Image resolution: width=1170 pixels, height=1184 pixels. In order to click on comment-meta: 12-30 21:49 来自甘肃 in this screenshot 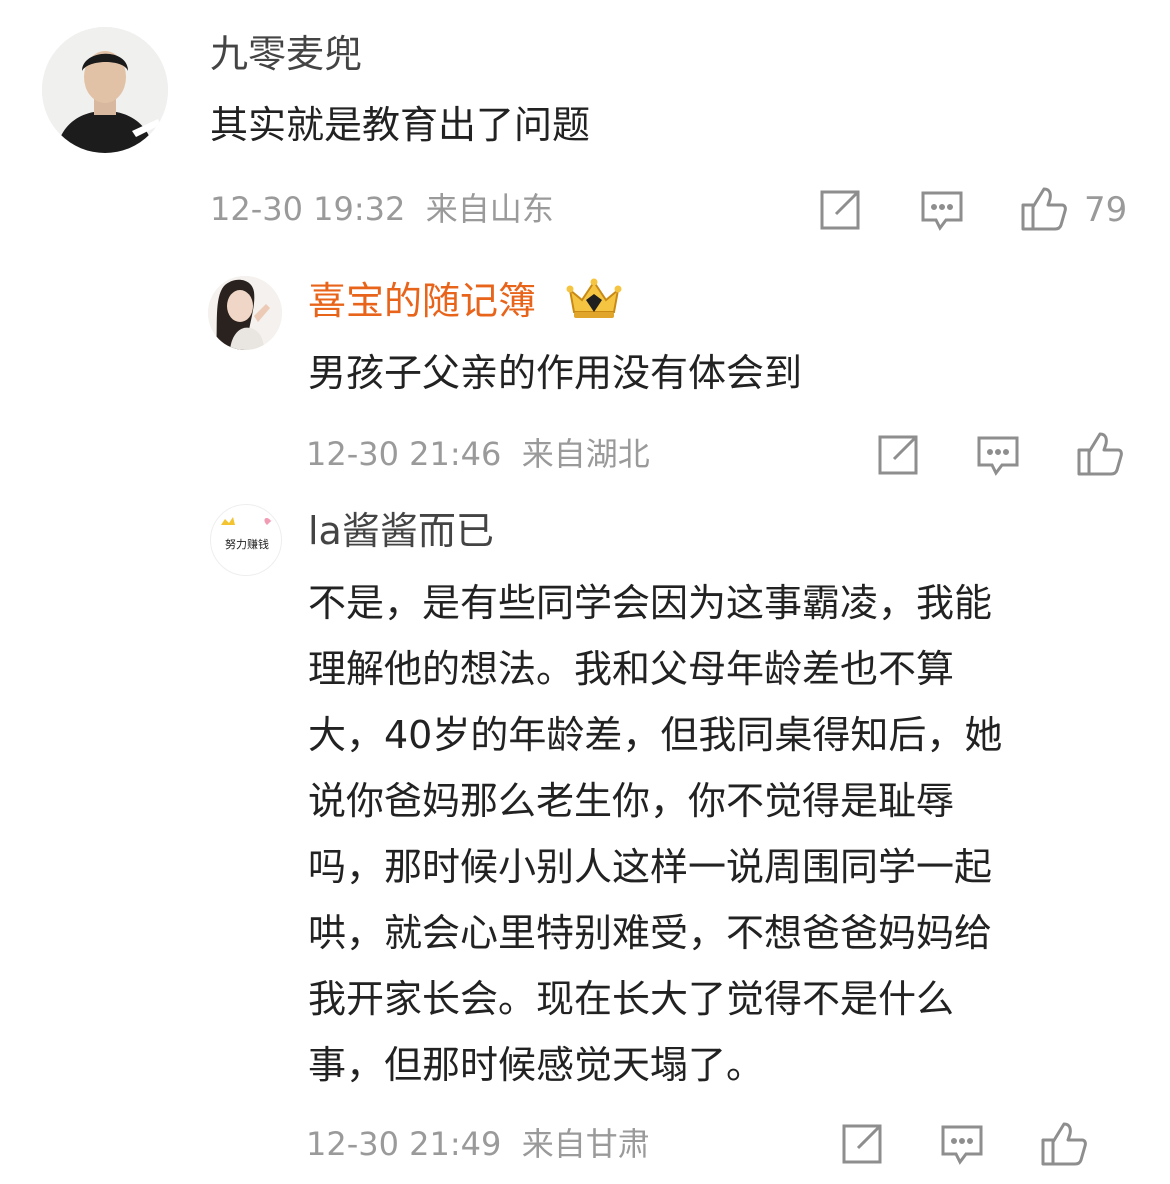, I will do `click(478, 1144)`.